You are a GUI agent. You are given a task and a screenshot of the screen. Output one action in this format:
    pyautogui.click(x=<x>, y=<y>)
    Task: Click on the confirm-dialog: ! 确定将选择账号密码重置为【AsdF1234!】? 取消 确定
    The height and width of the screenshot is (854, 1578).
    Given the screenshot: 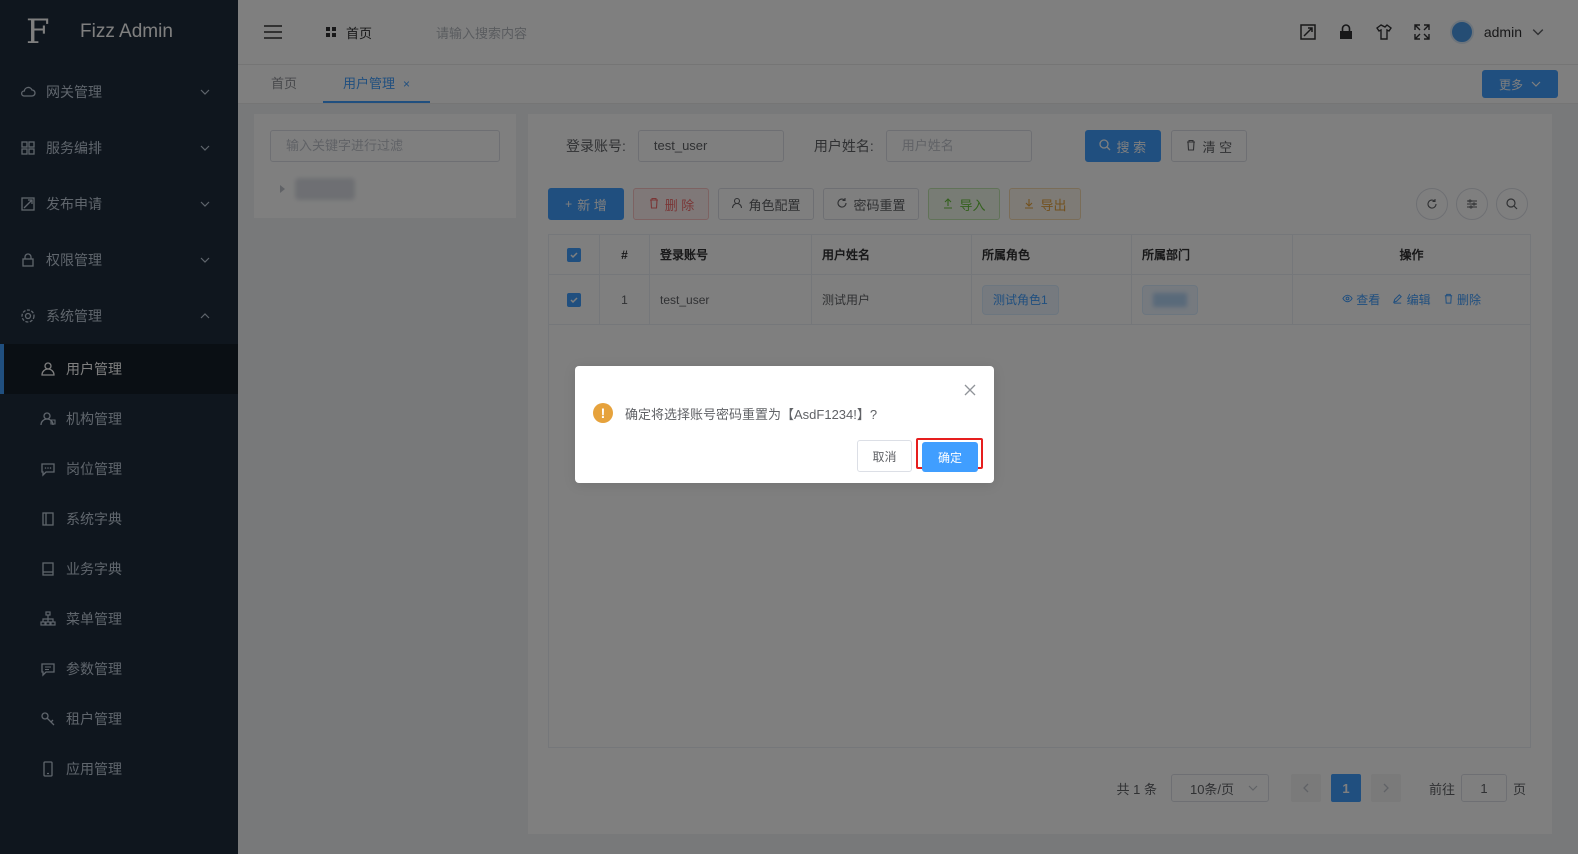 What is the action you would take?
    pyautogui.click(x=784, y=424)
    